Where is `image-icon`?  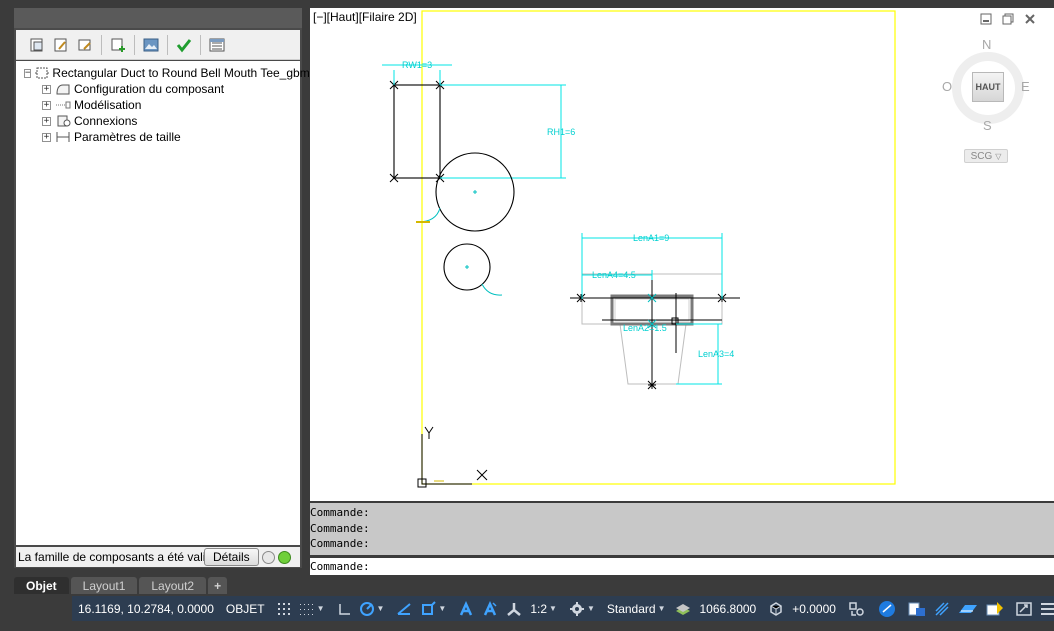 image-icon is located at coordinates (151, 45).